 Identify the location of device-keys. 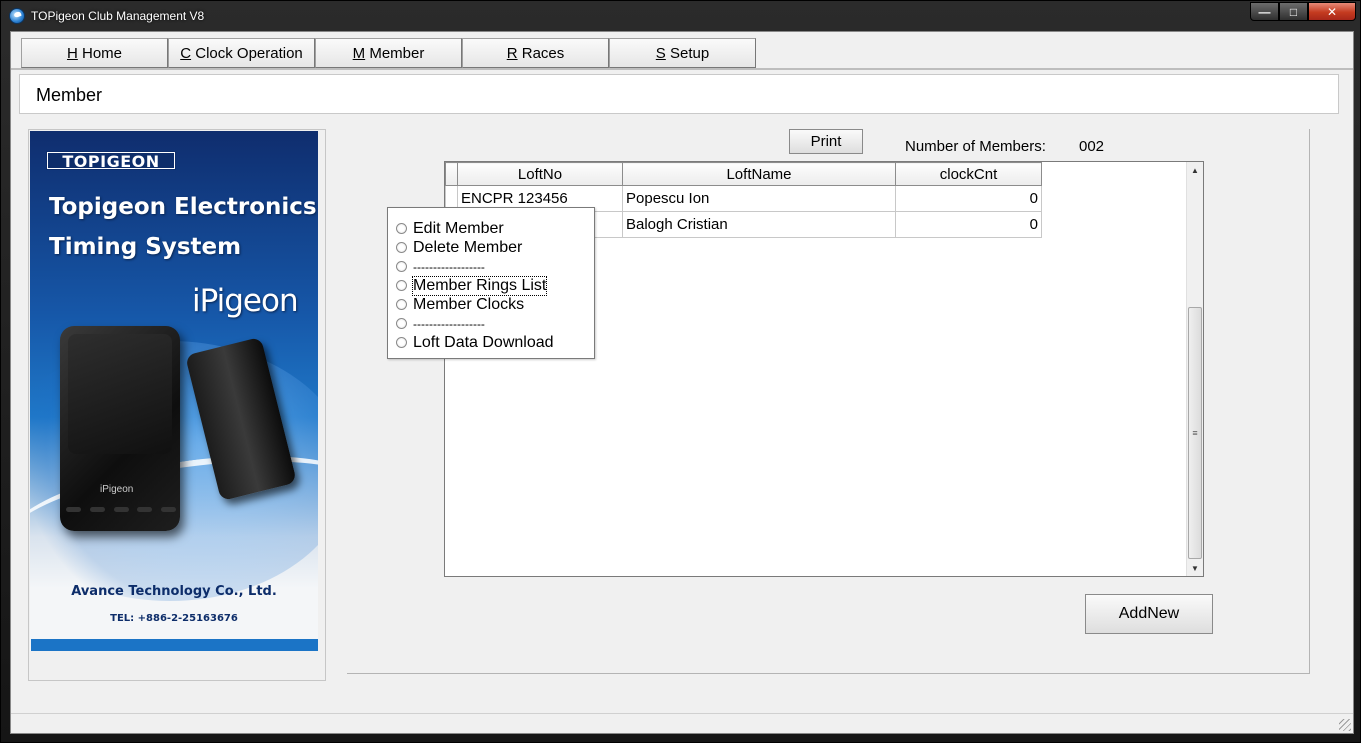
(121, 510).